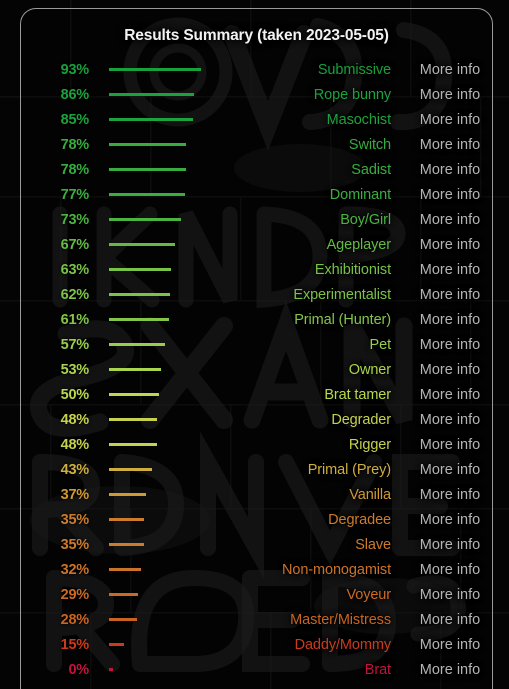  I want to click on result-row: 93% Submissive More info, so click(256, 69).